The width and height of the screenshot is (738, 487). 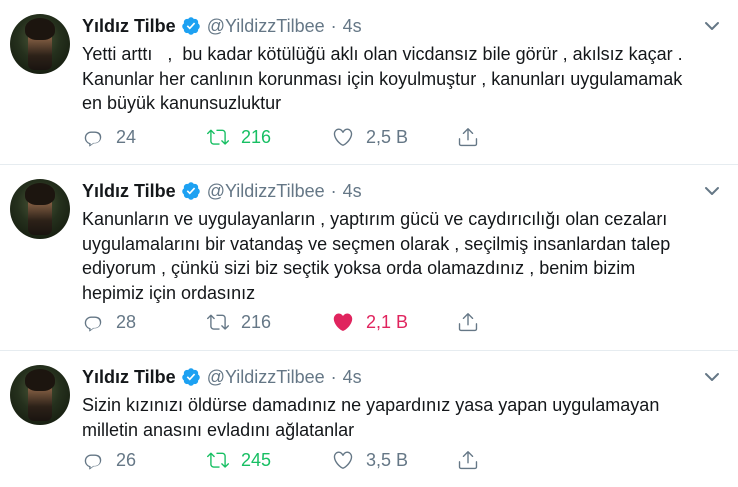 What do you see at coordinates (126, 321) in the screenshot?
I see `reply-count: 28` at bounding box center [126, 321].